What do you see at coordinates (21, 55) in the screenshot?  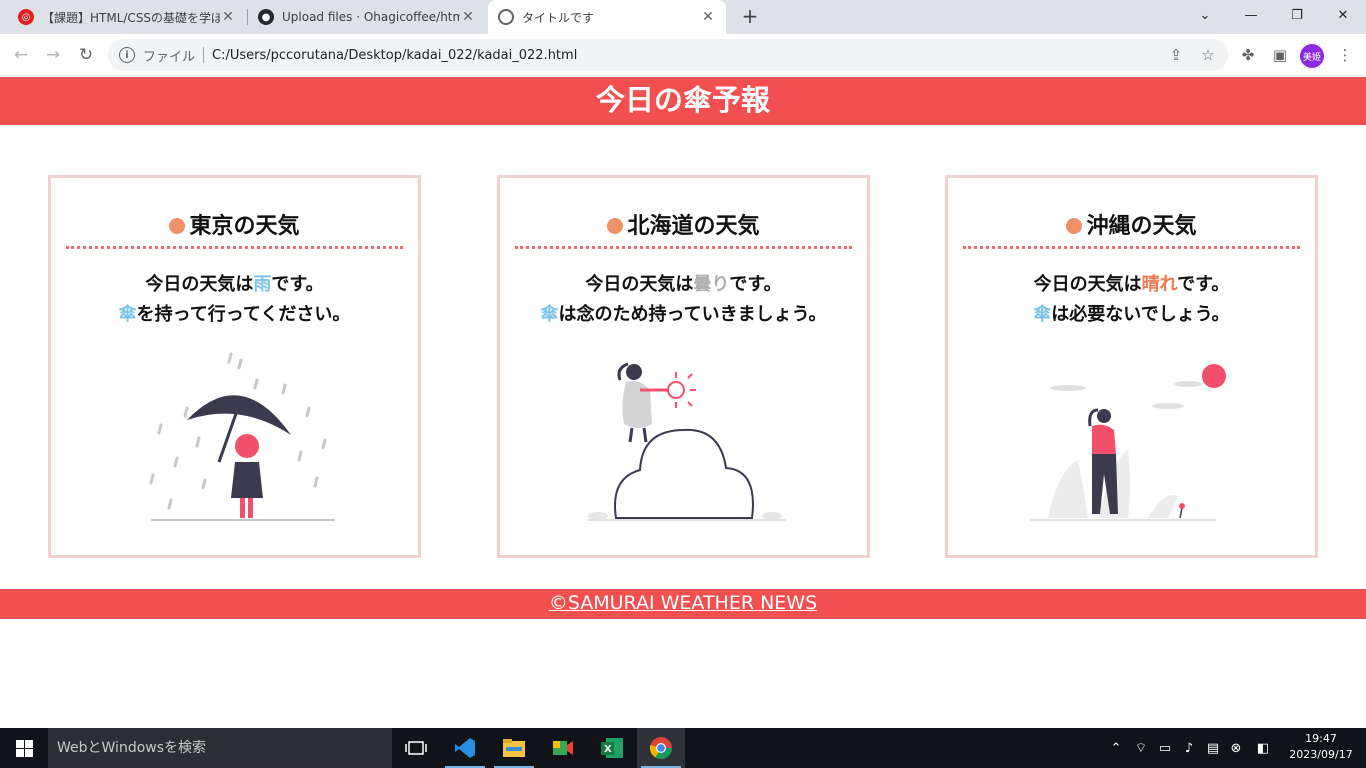 I see `back-arrow-icon: ←` at bounding box center [21, 55].